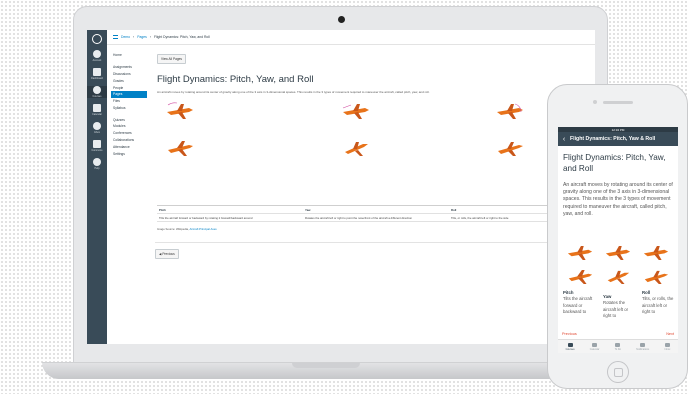 The height and width of the screenshot is (394, 688). I want to click on inbox-tab-icon, so click(667, 345).